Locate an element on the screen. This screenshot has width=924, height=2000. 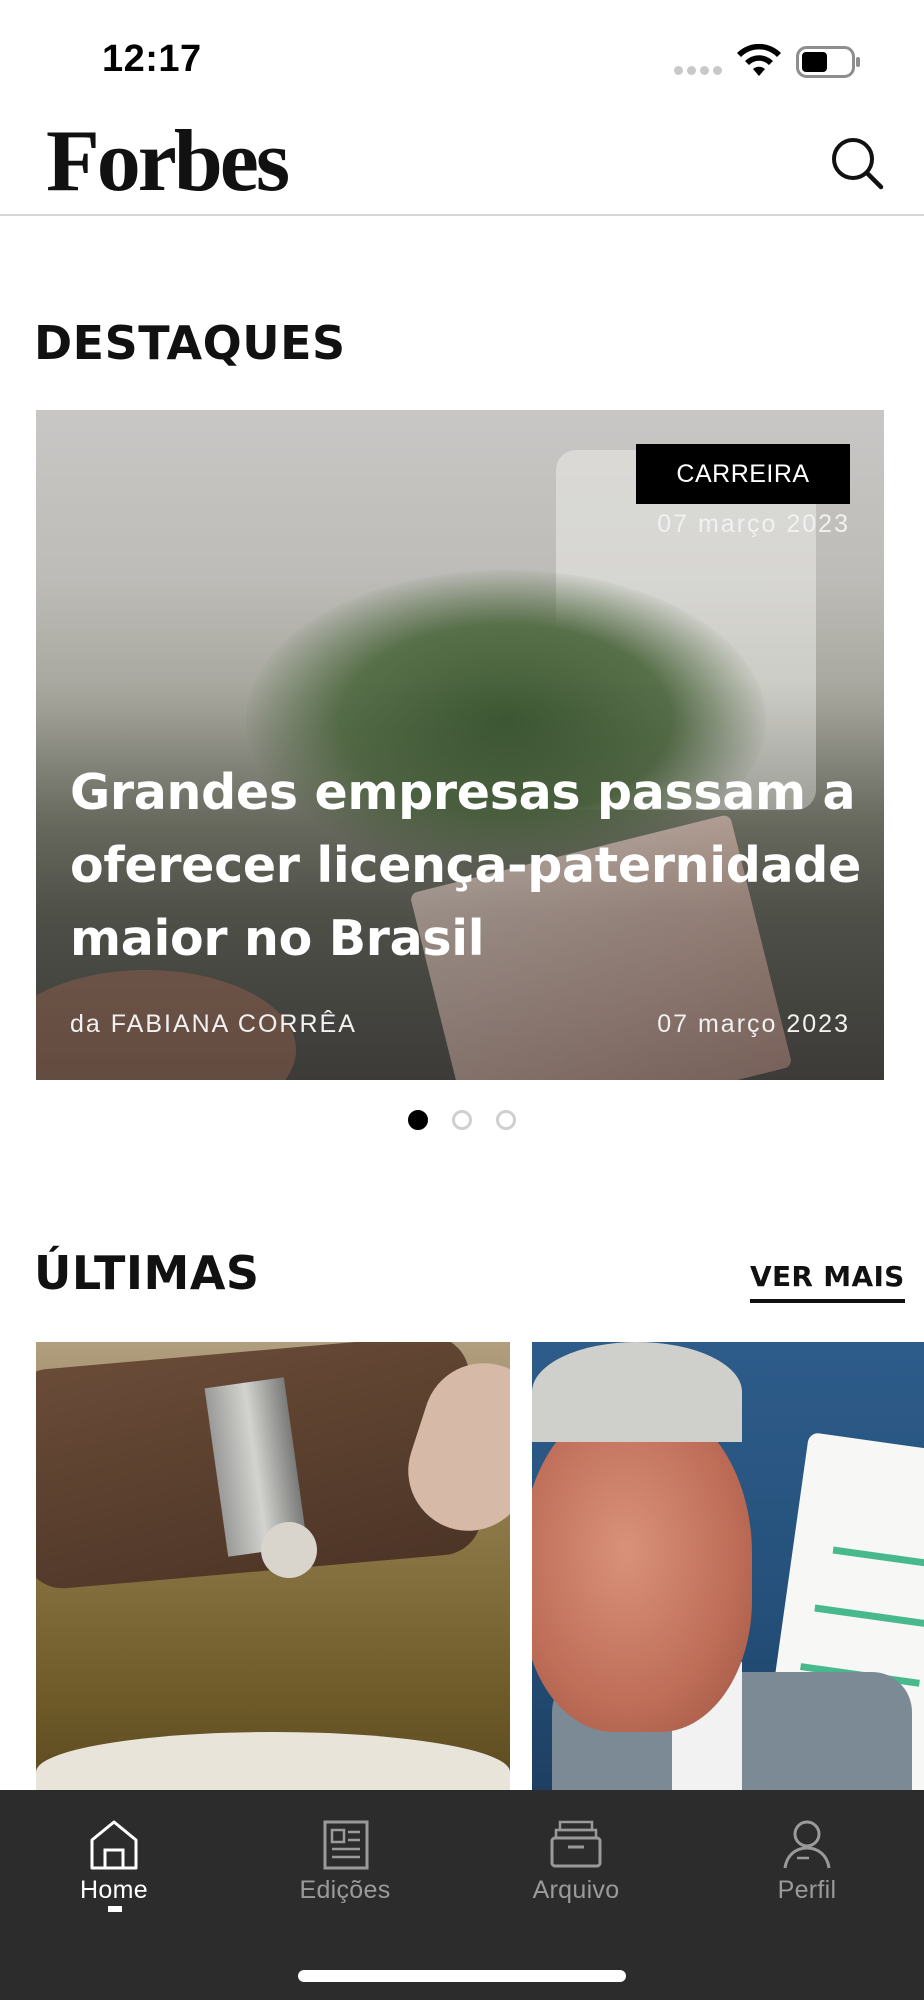
profile-icon is located at coordinates (807, 1844).